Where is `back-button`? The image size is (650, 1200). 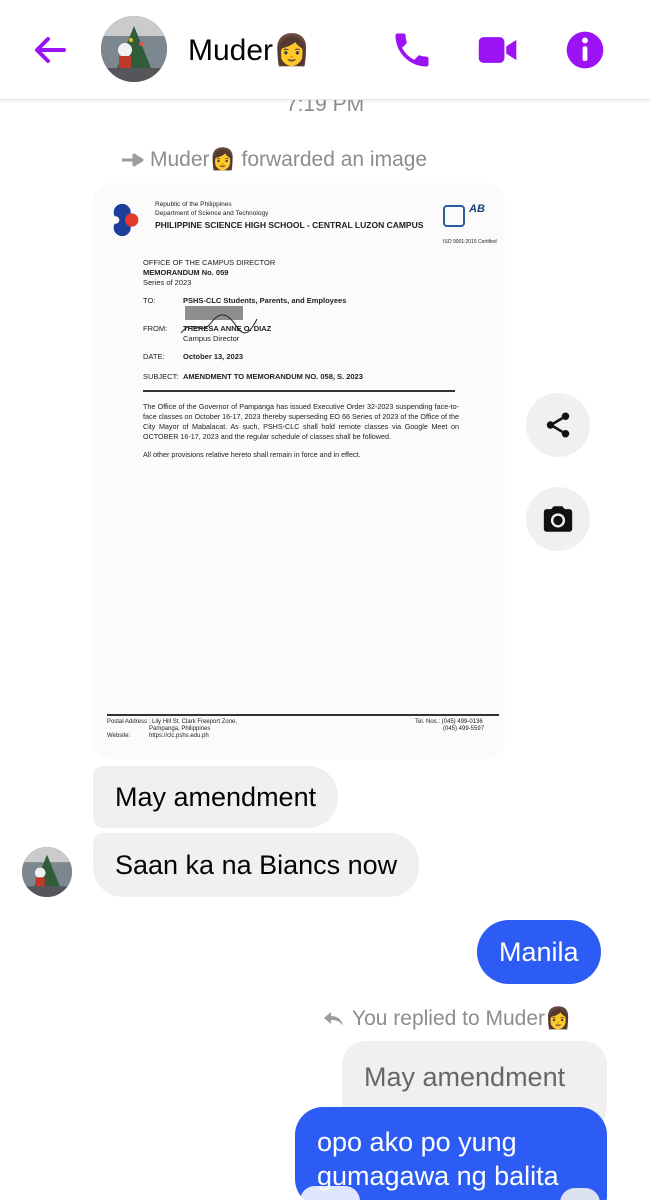 back-button is located at coordinates (50, 50).